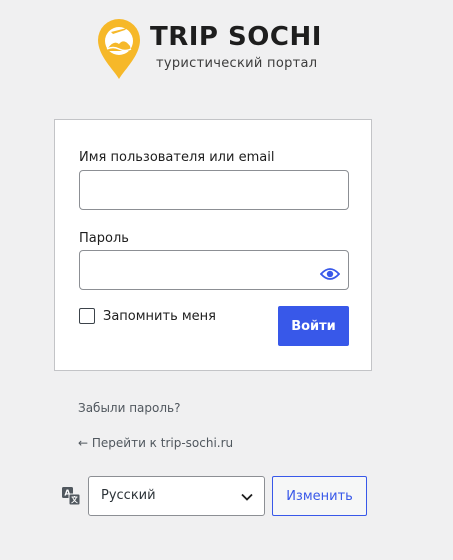  What do you see at coordinates (247, 497) in the screenshot?
I see `chevron-down-icon` at bounding box center [247, 497].